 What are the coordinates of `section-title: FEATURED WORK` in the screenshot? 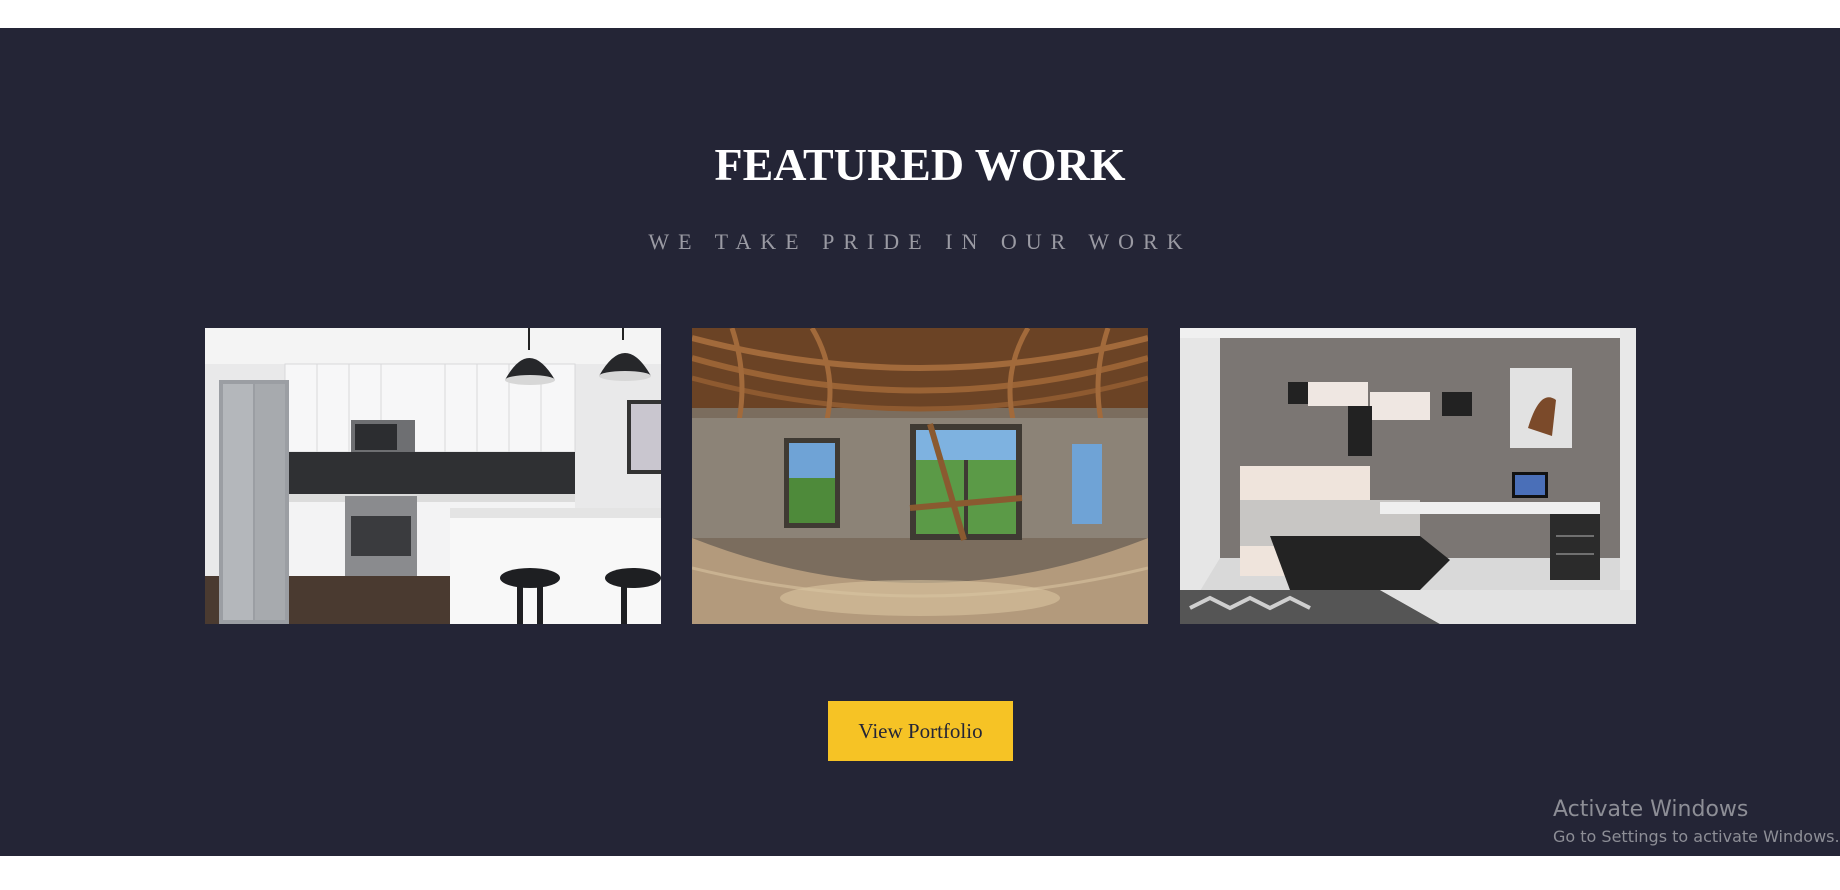 It's located at (920, 164).